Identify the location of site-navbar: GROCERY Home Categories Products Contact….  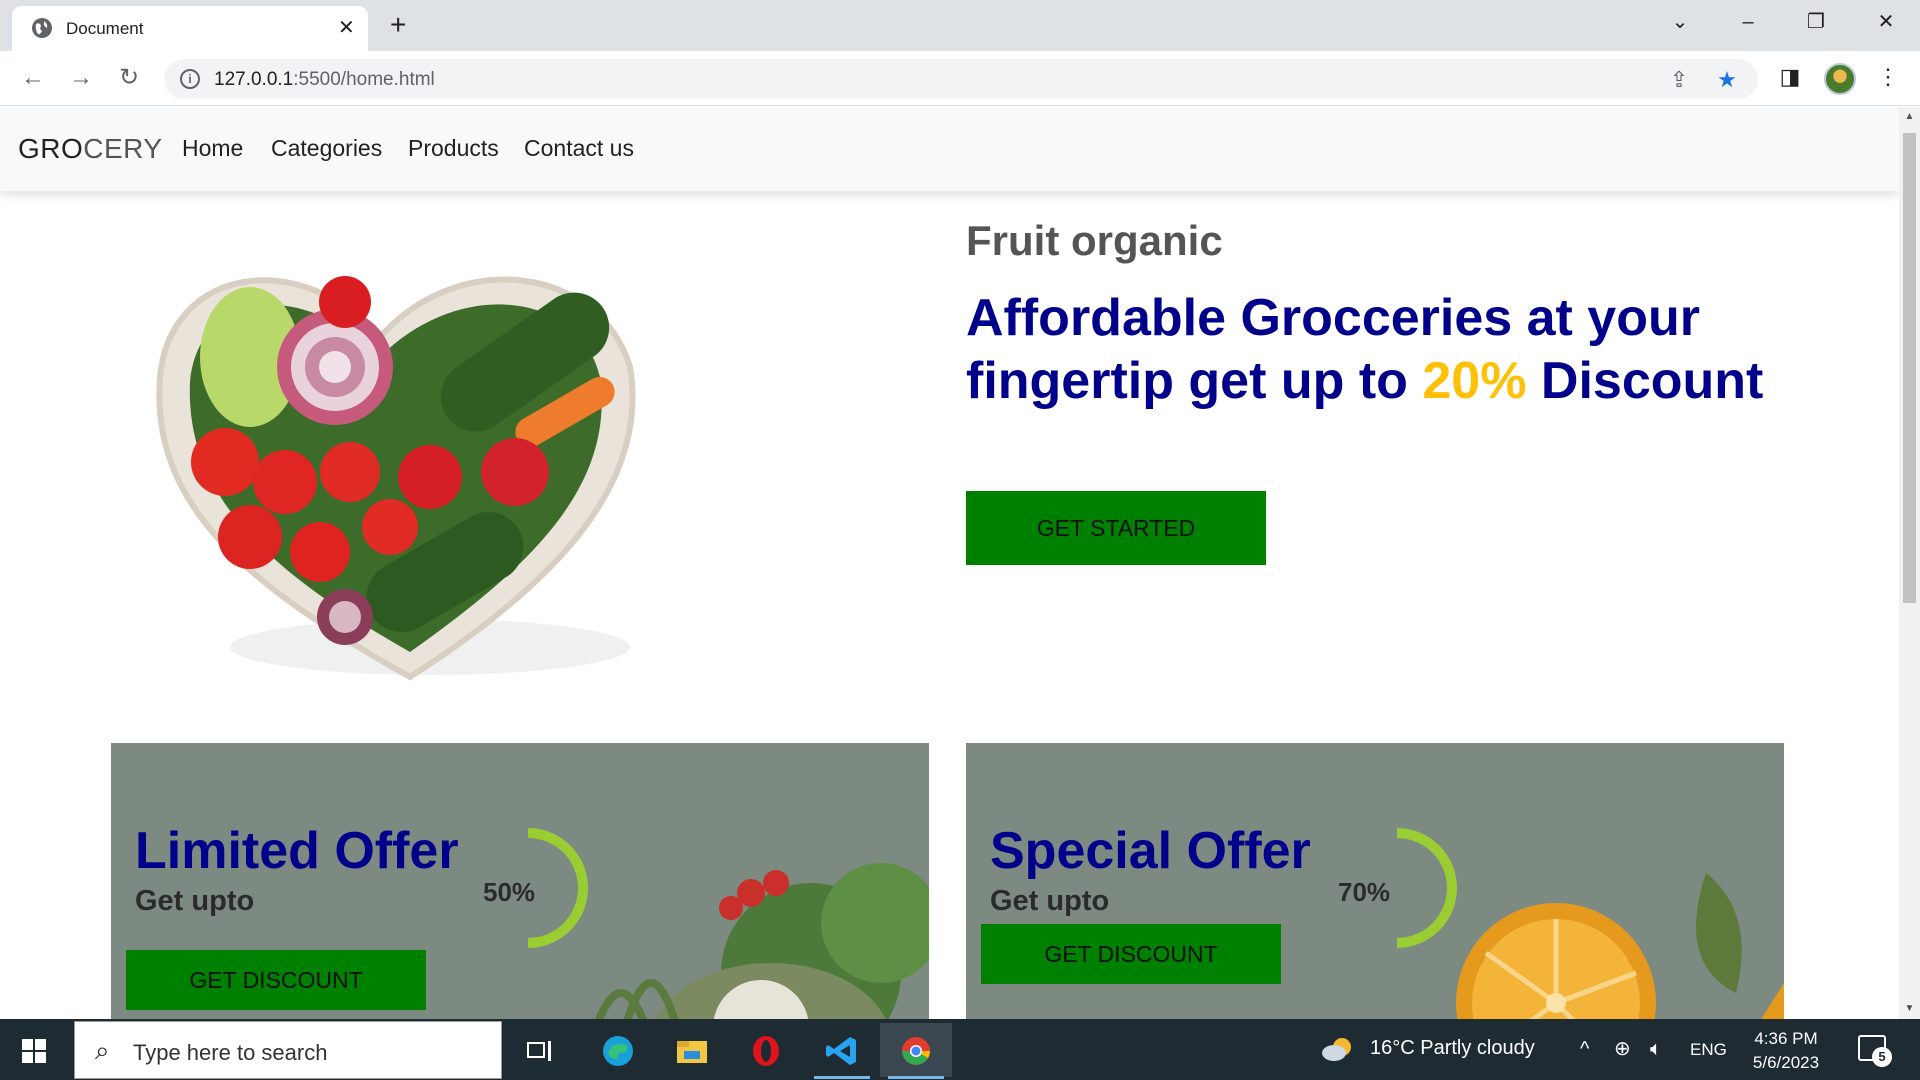
(949, 149).